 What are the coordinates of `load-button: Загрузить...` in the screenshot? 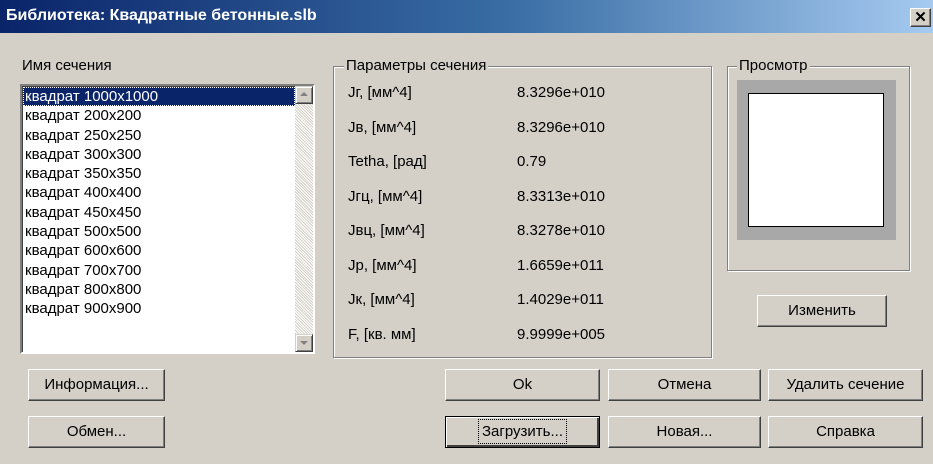 It's located at (522, 432).